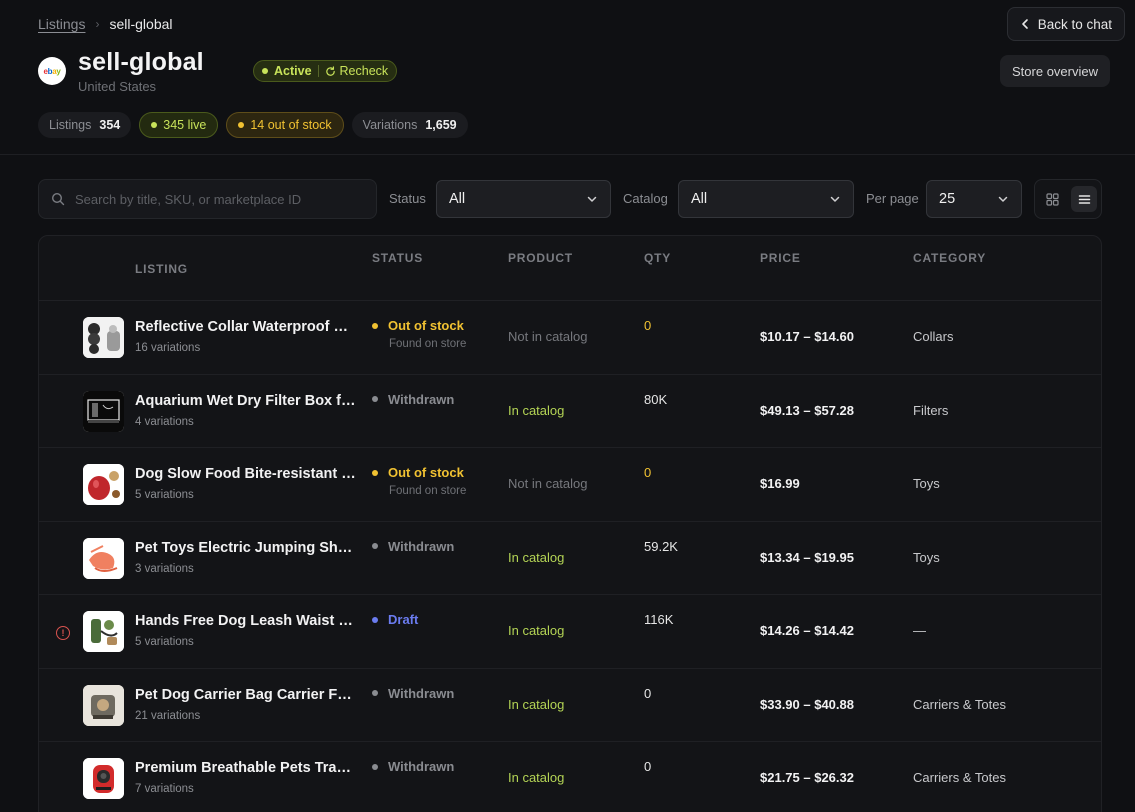 The image size is (1135, 812). Describe the element at coordinates (645, 198) in the screenshot. I see `catalog-filter-label: Catalog` at that location.